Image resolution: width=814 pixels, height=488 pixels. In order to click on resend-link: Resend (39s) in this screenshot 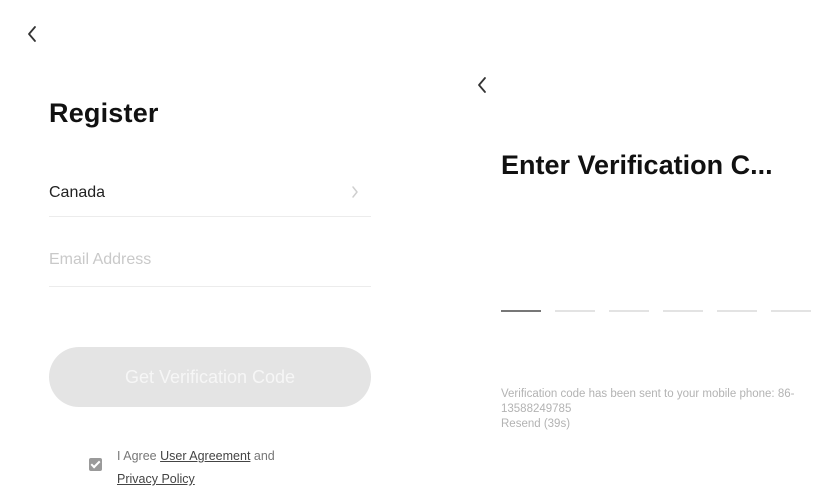, I will do `click(653, 424)`.